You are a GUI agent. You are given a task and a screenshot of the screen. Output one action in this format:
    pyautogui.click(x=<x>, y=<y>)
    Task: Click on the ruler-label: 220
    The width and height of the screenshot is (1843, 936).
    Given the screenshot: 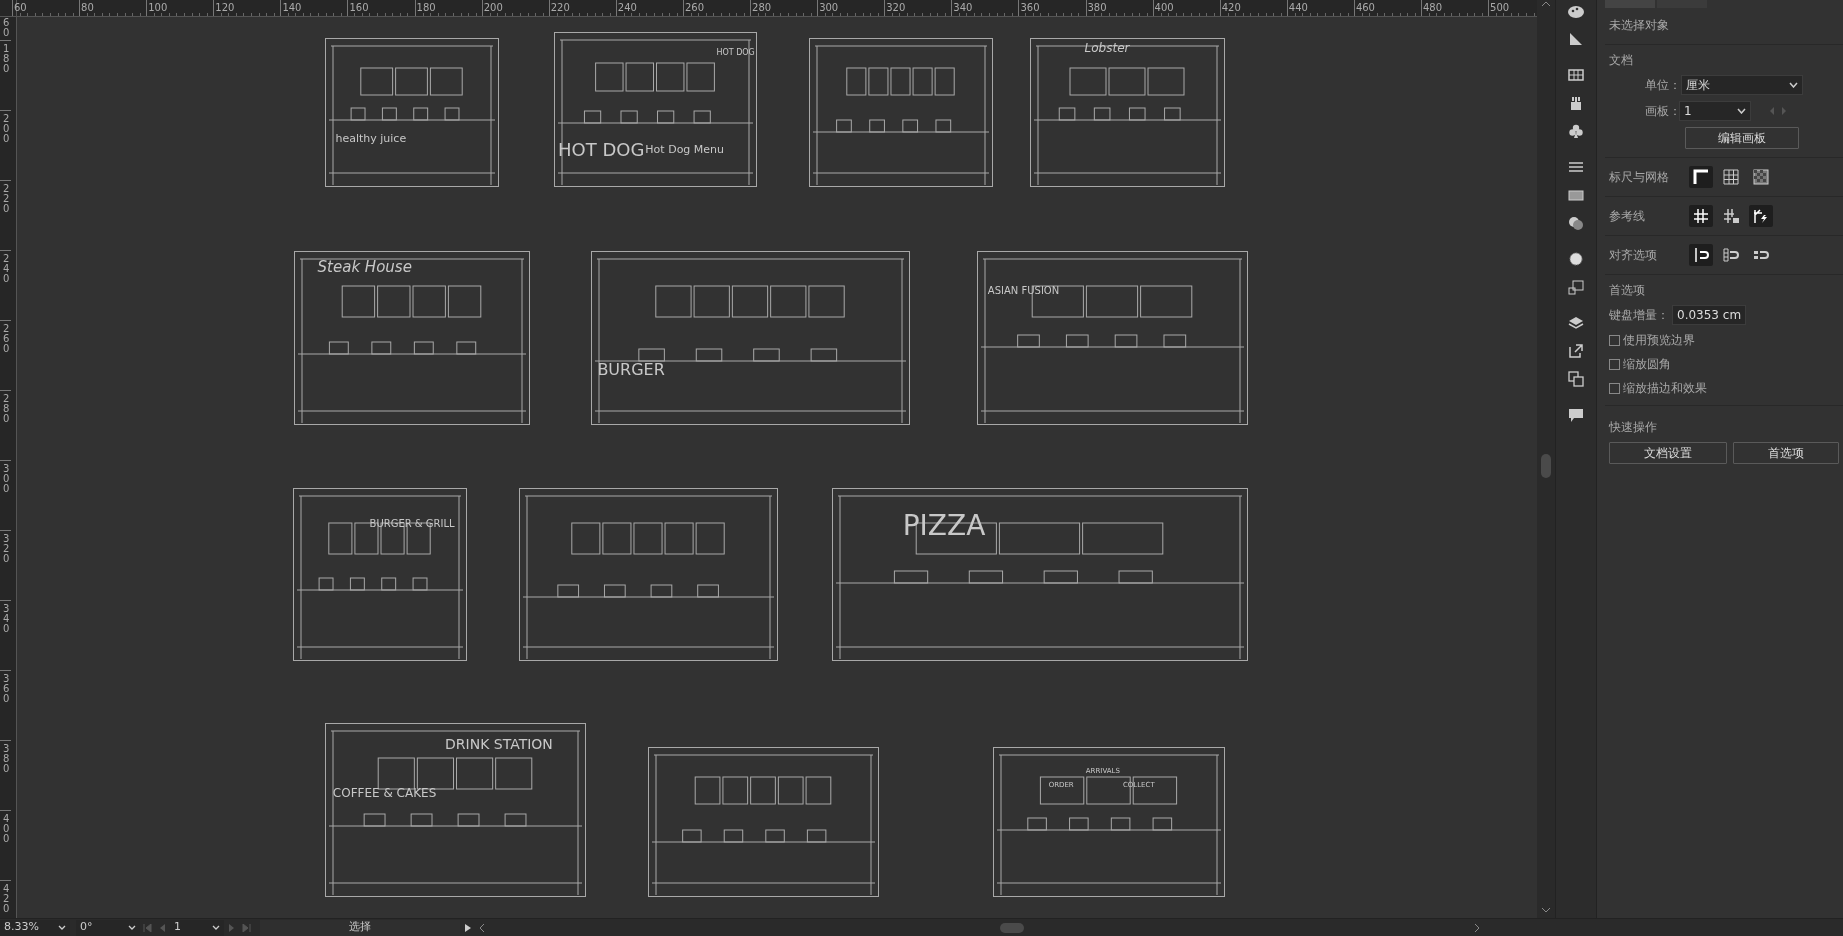 What is the action you would take?
    pyautogui.click(x=5, y=215)
    